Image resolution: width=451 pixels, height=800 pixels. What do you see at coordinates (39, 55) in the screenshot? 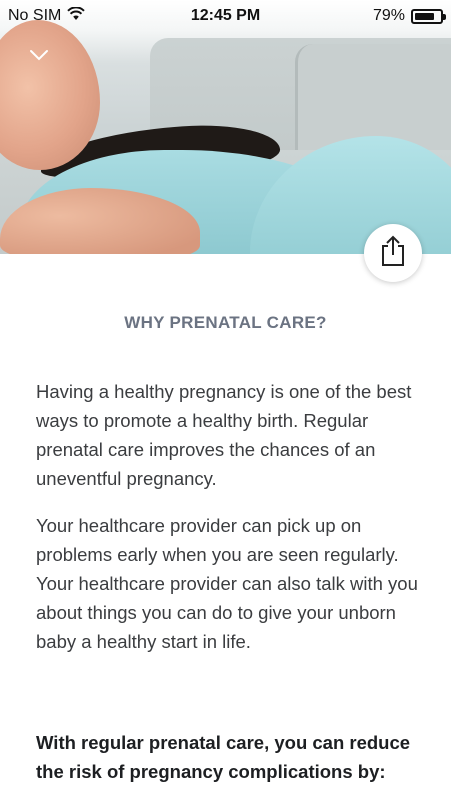
I see `chevron-down-icon` at bounding box center [39, 55].